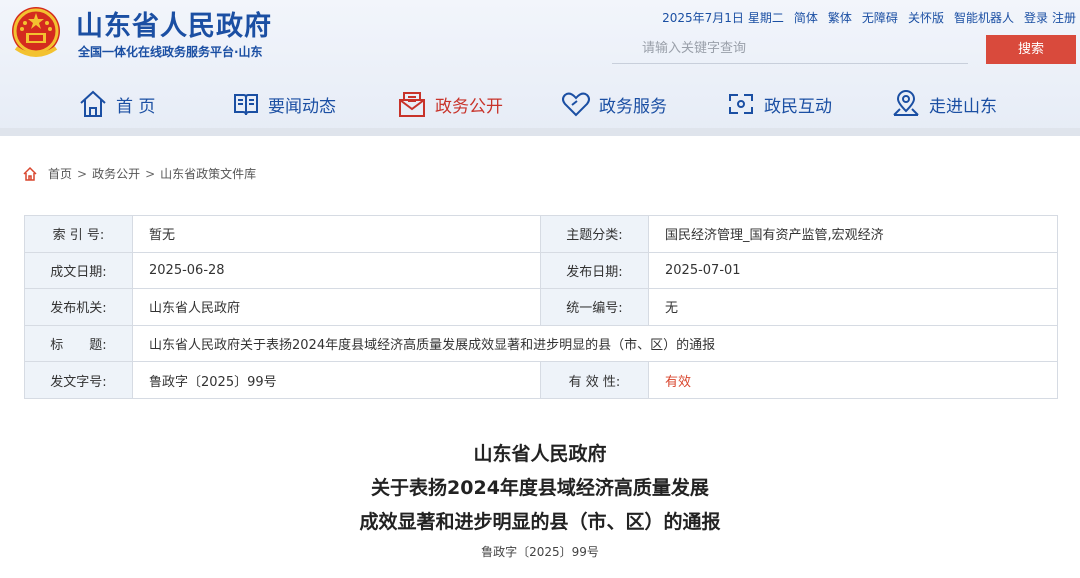 The height and width of the screenshot is (578, 1080). I want to click on nav-item-news: 要闻动态, so click(284, 104).